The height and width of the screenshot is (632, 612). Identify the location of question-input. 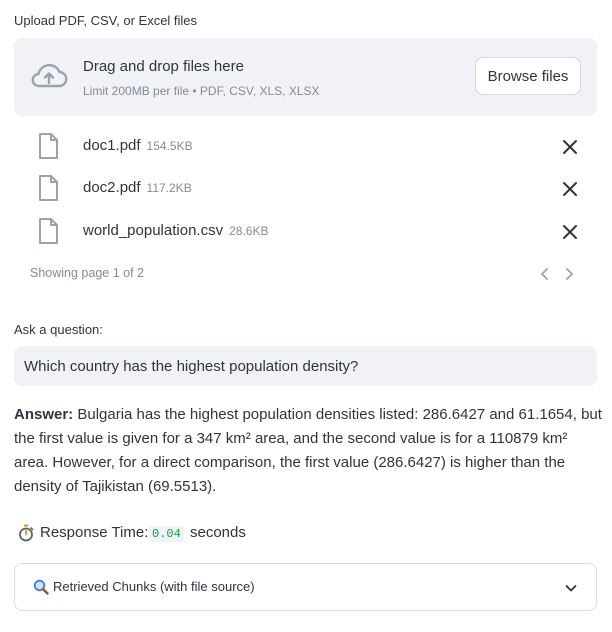
(305, 366).